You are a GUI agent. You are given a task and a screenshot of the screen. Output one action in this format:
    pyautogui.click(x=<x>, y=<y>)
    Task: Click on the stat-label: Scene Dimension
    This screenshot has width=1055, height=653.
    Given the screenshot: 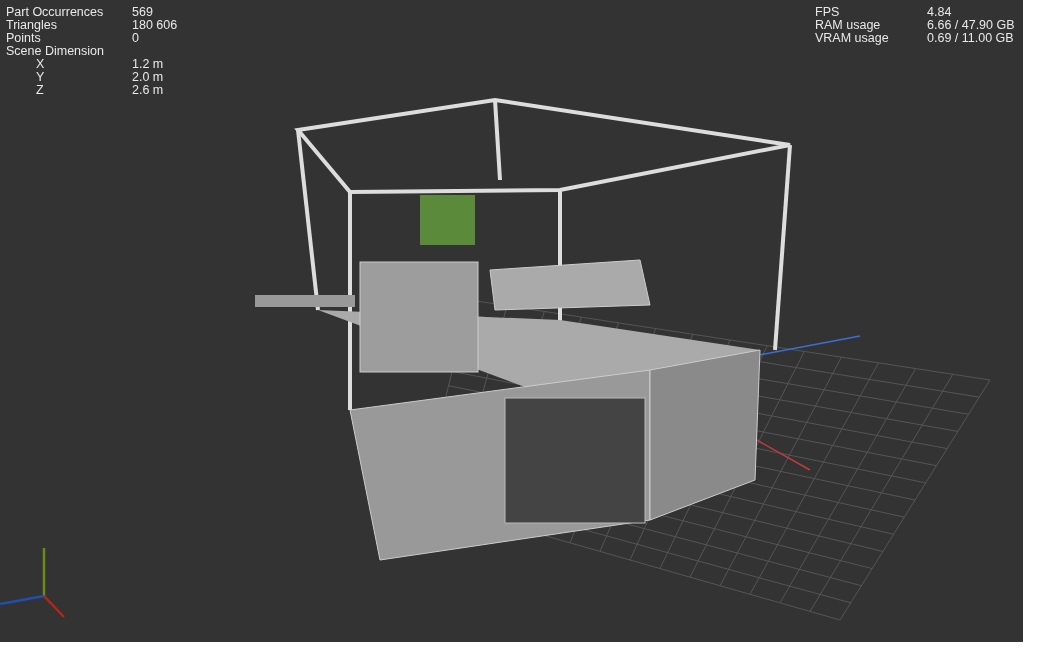 What is the action you would take?
    pyautogui.click(x=55, y=51)
    